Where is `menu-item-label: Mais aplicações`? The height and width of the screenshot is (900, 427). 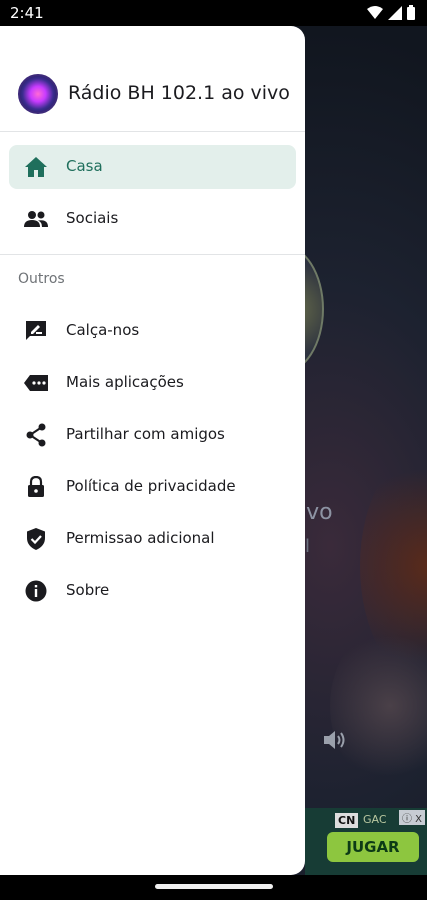 menu-item-label: Mais aplicações is located at coordinates (125, 382).